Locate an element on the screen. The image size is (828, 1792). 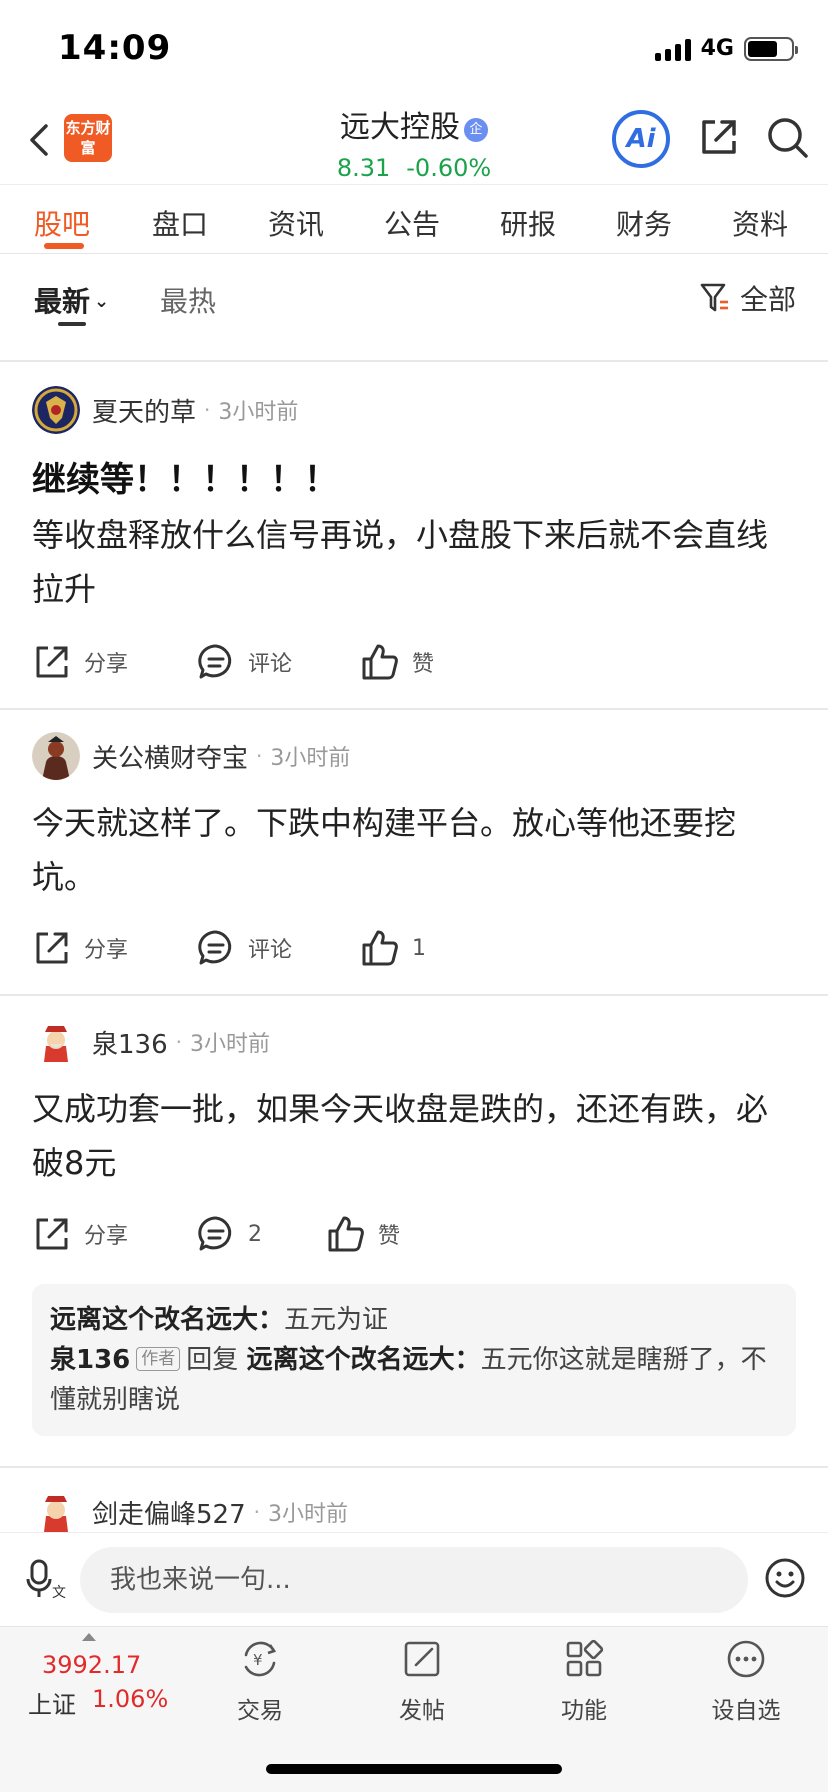
tab-pankou: 盘口 is located at coordinates (180, 223).